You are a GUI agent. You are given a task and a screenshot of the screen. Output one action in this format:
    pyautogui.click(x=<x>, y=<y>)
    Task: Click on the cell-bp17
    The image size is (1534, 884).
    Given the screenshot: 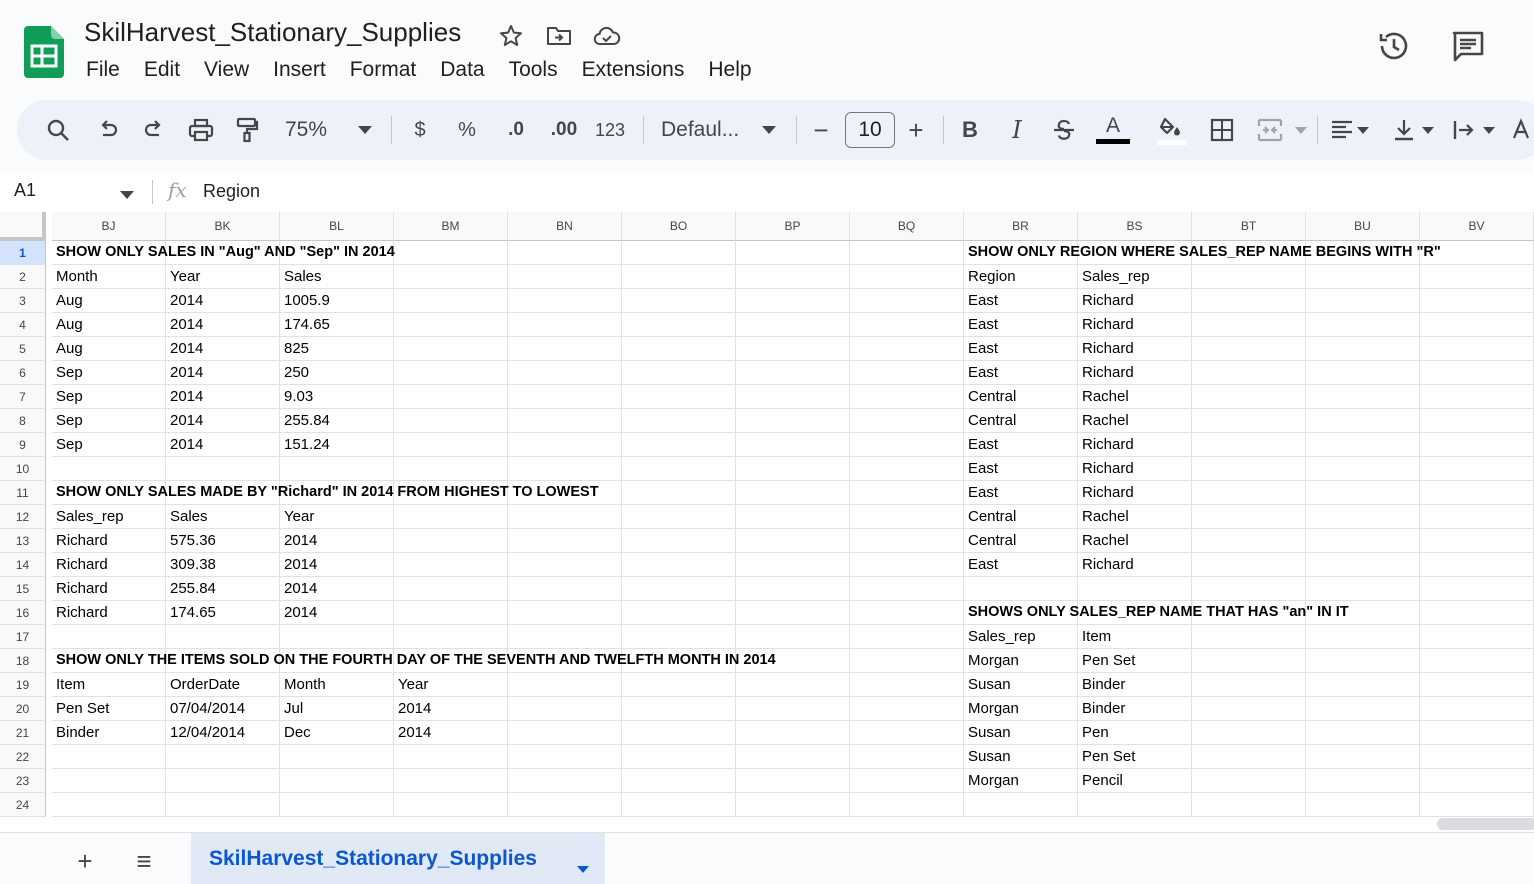 What is the action you would take?
    pyautogui.click(x=793, y=637)
    